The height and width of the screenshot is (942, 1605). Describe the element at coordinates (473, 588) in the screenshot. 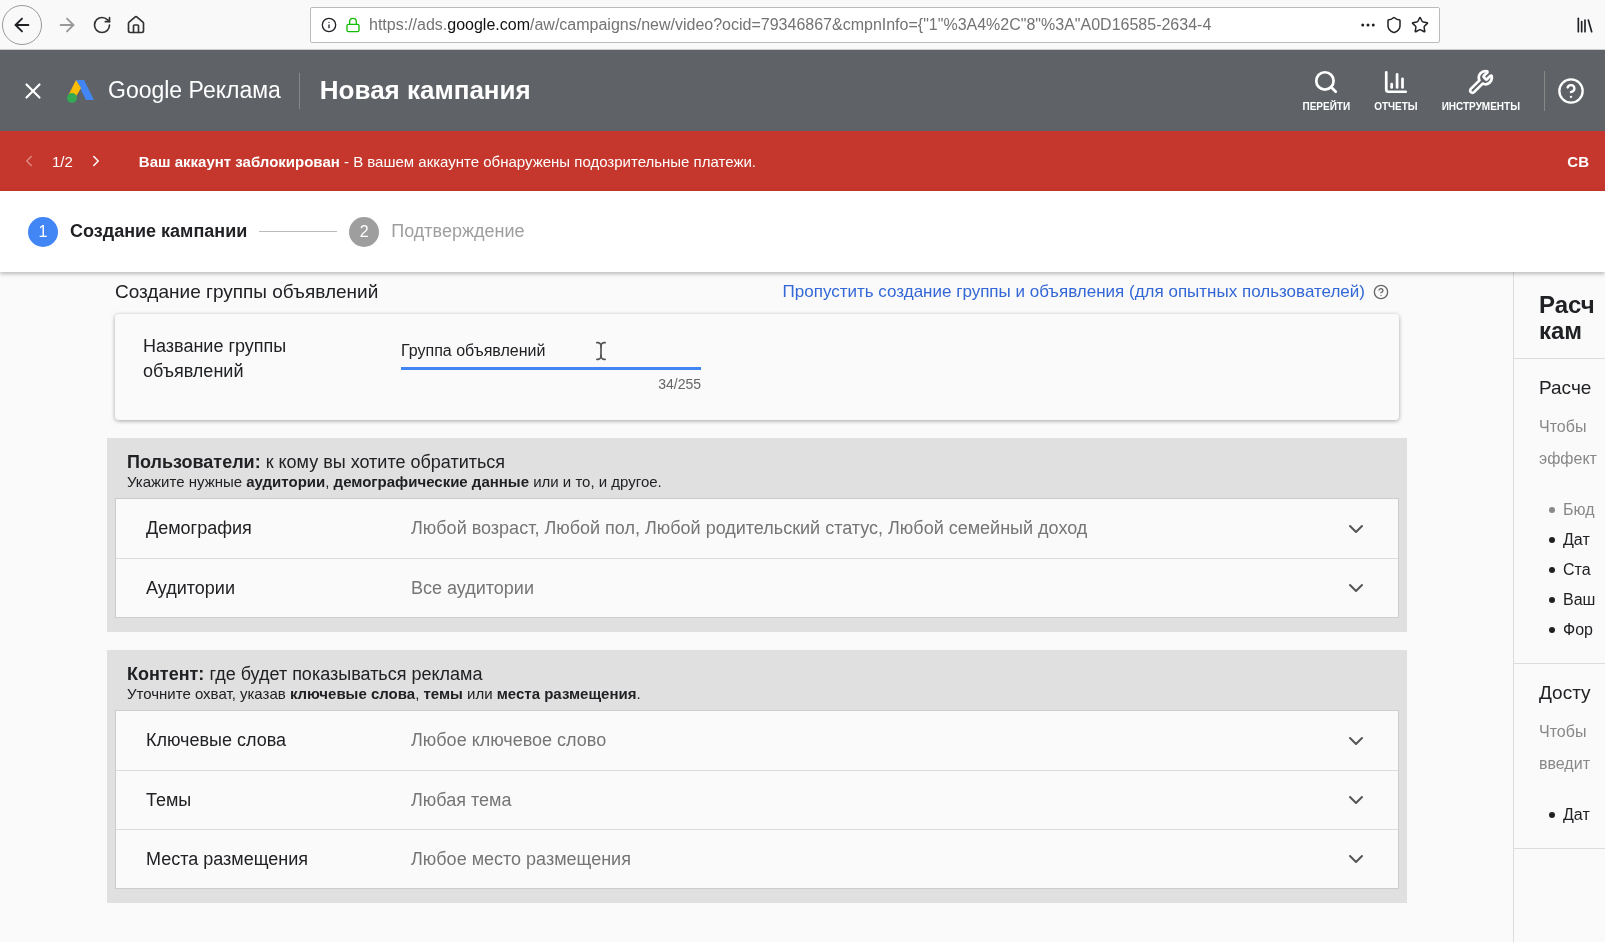

I see `row-value: Все аудитории` at that location.